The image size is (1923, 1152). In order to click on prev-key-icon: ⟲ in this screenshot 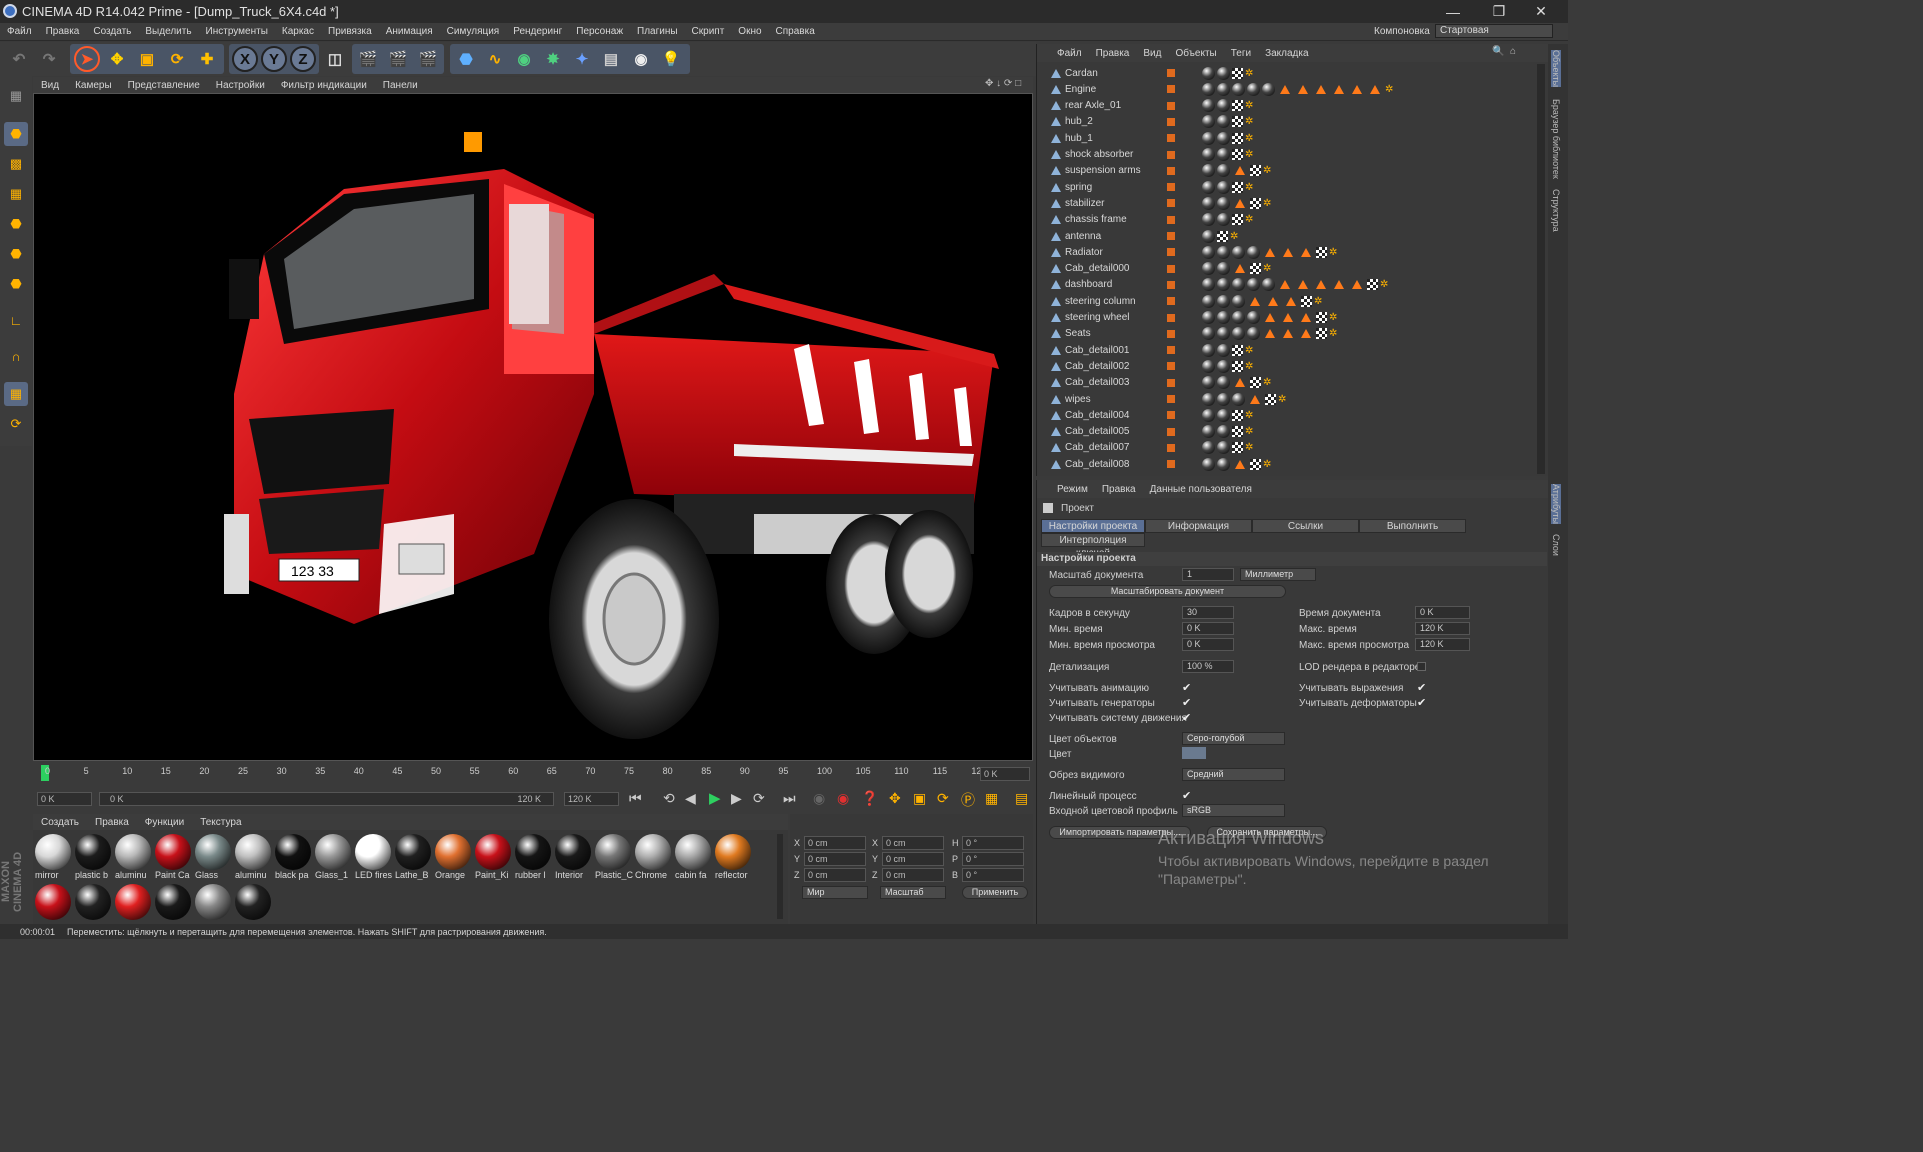, I will do `click(669, 798)`.